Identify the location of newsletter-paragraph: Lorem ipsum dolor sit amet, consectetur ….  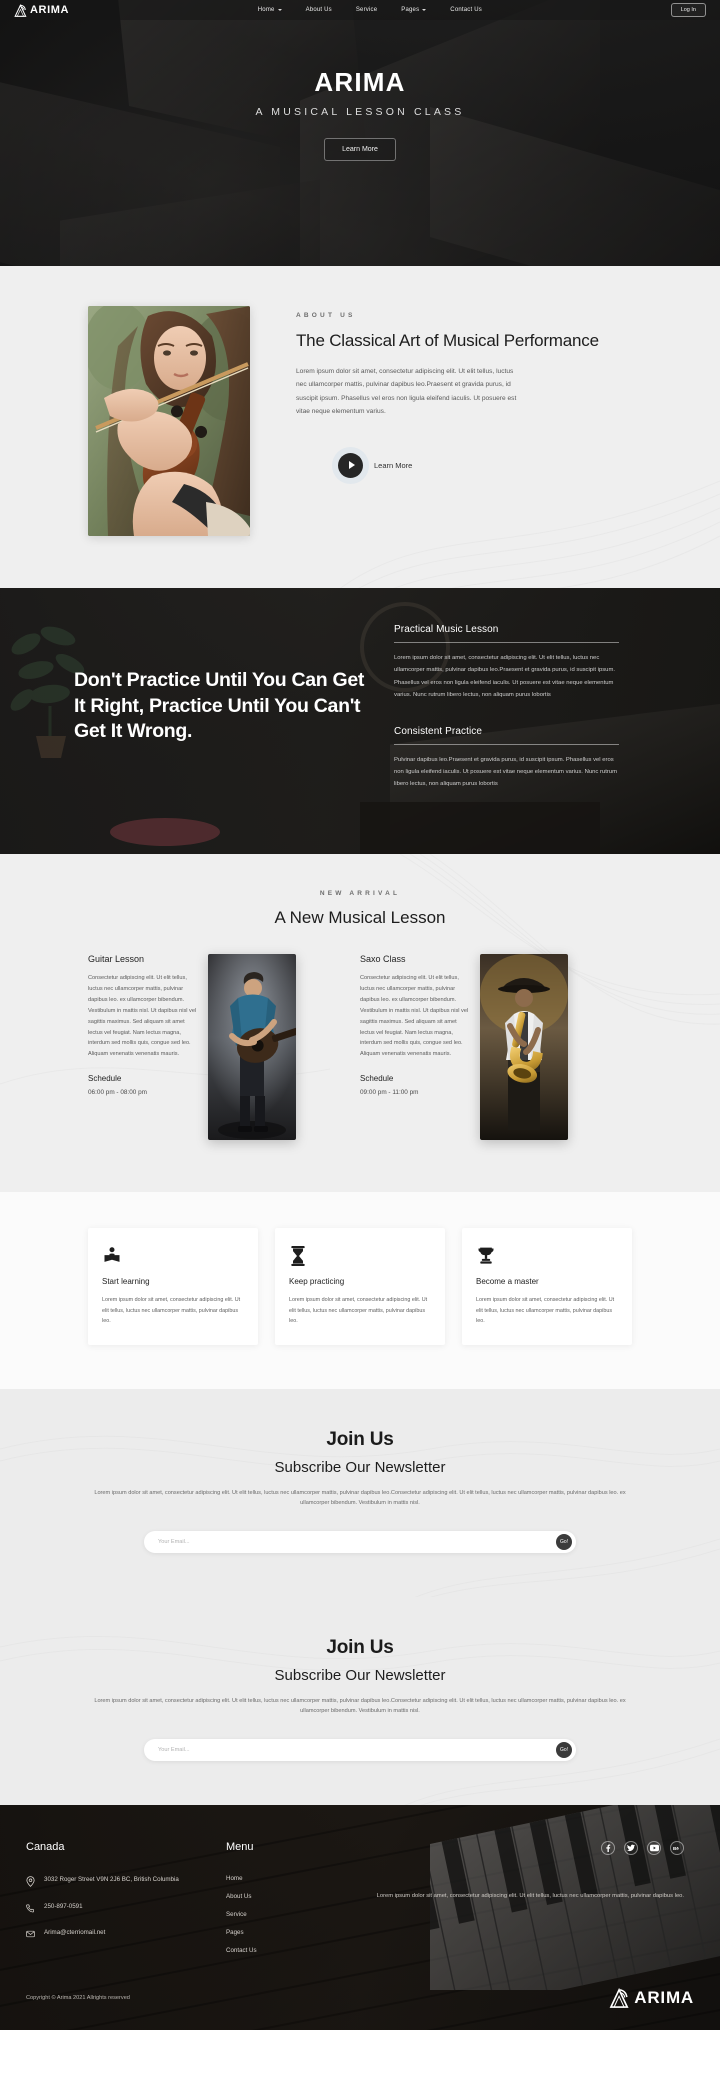
(360, 1706).